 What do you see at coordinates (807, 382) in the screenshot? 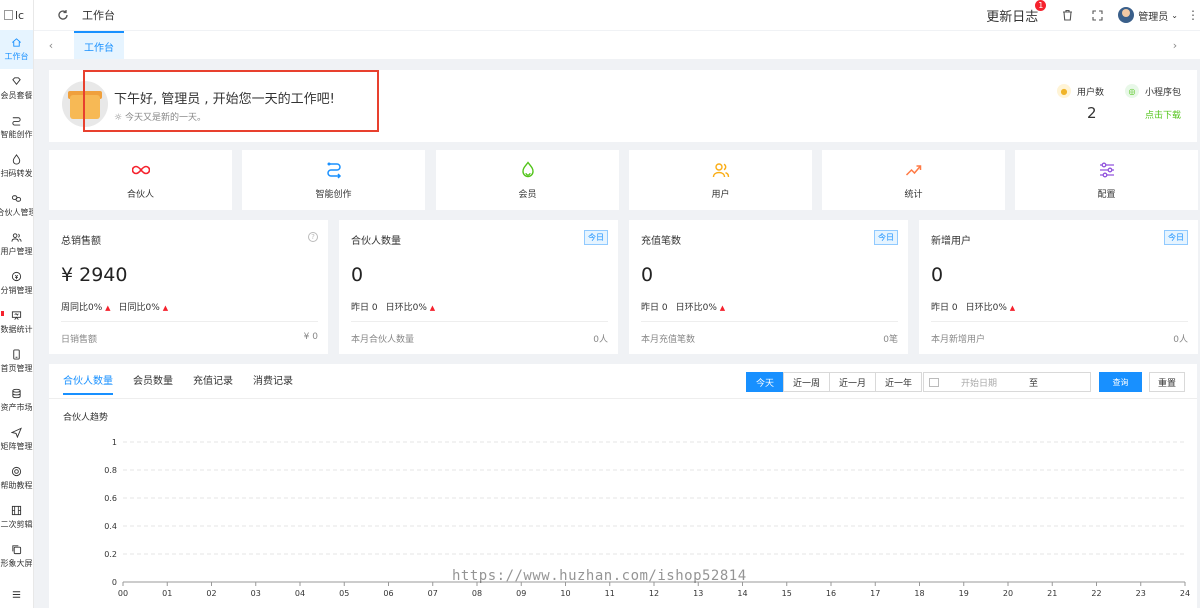
I see `range-button-1: 近一周` at bounding box center [807, 382].